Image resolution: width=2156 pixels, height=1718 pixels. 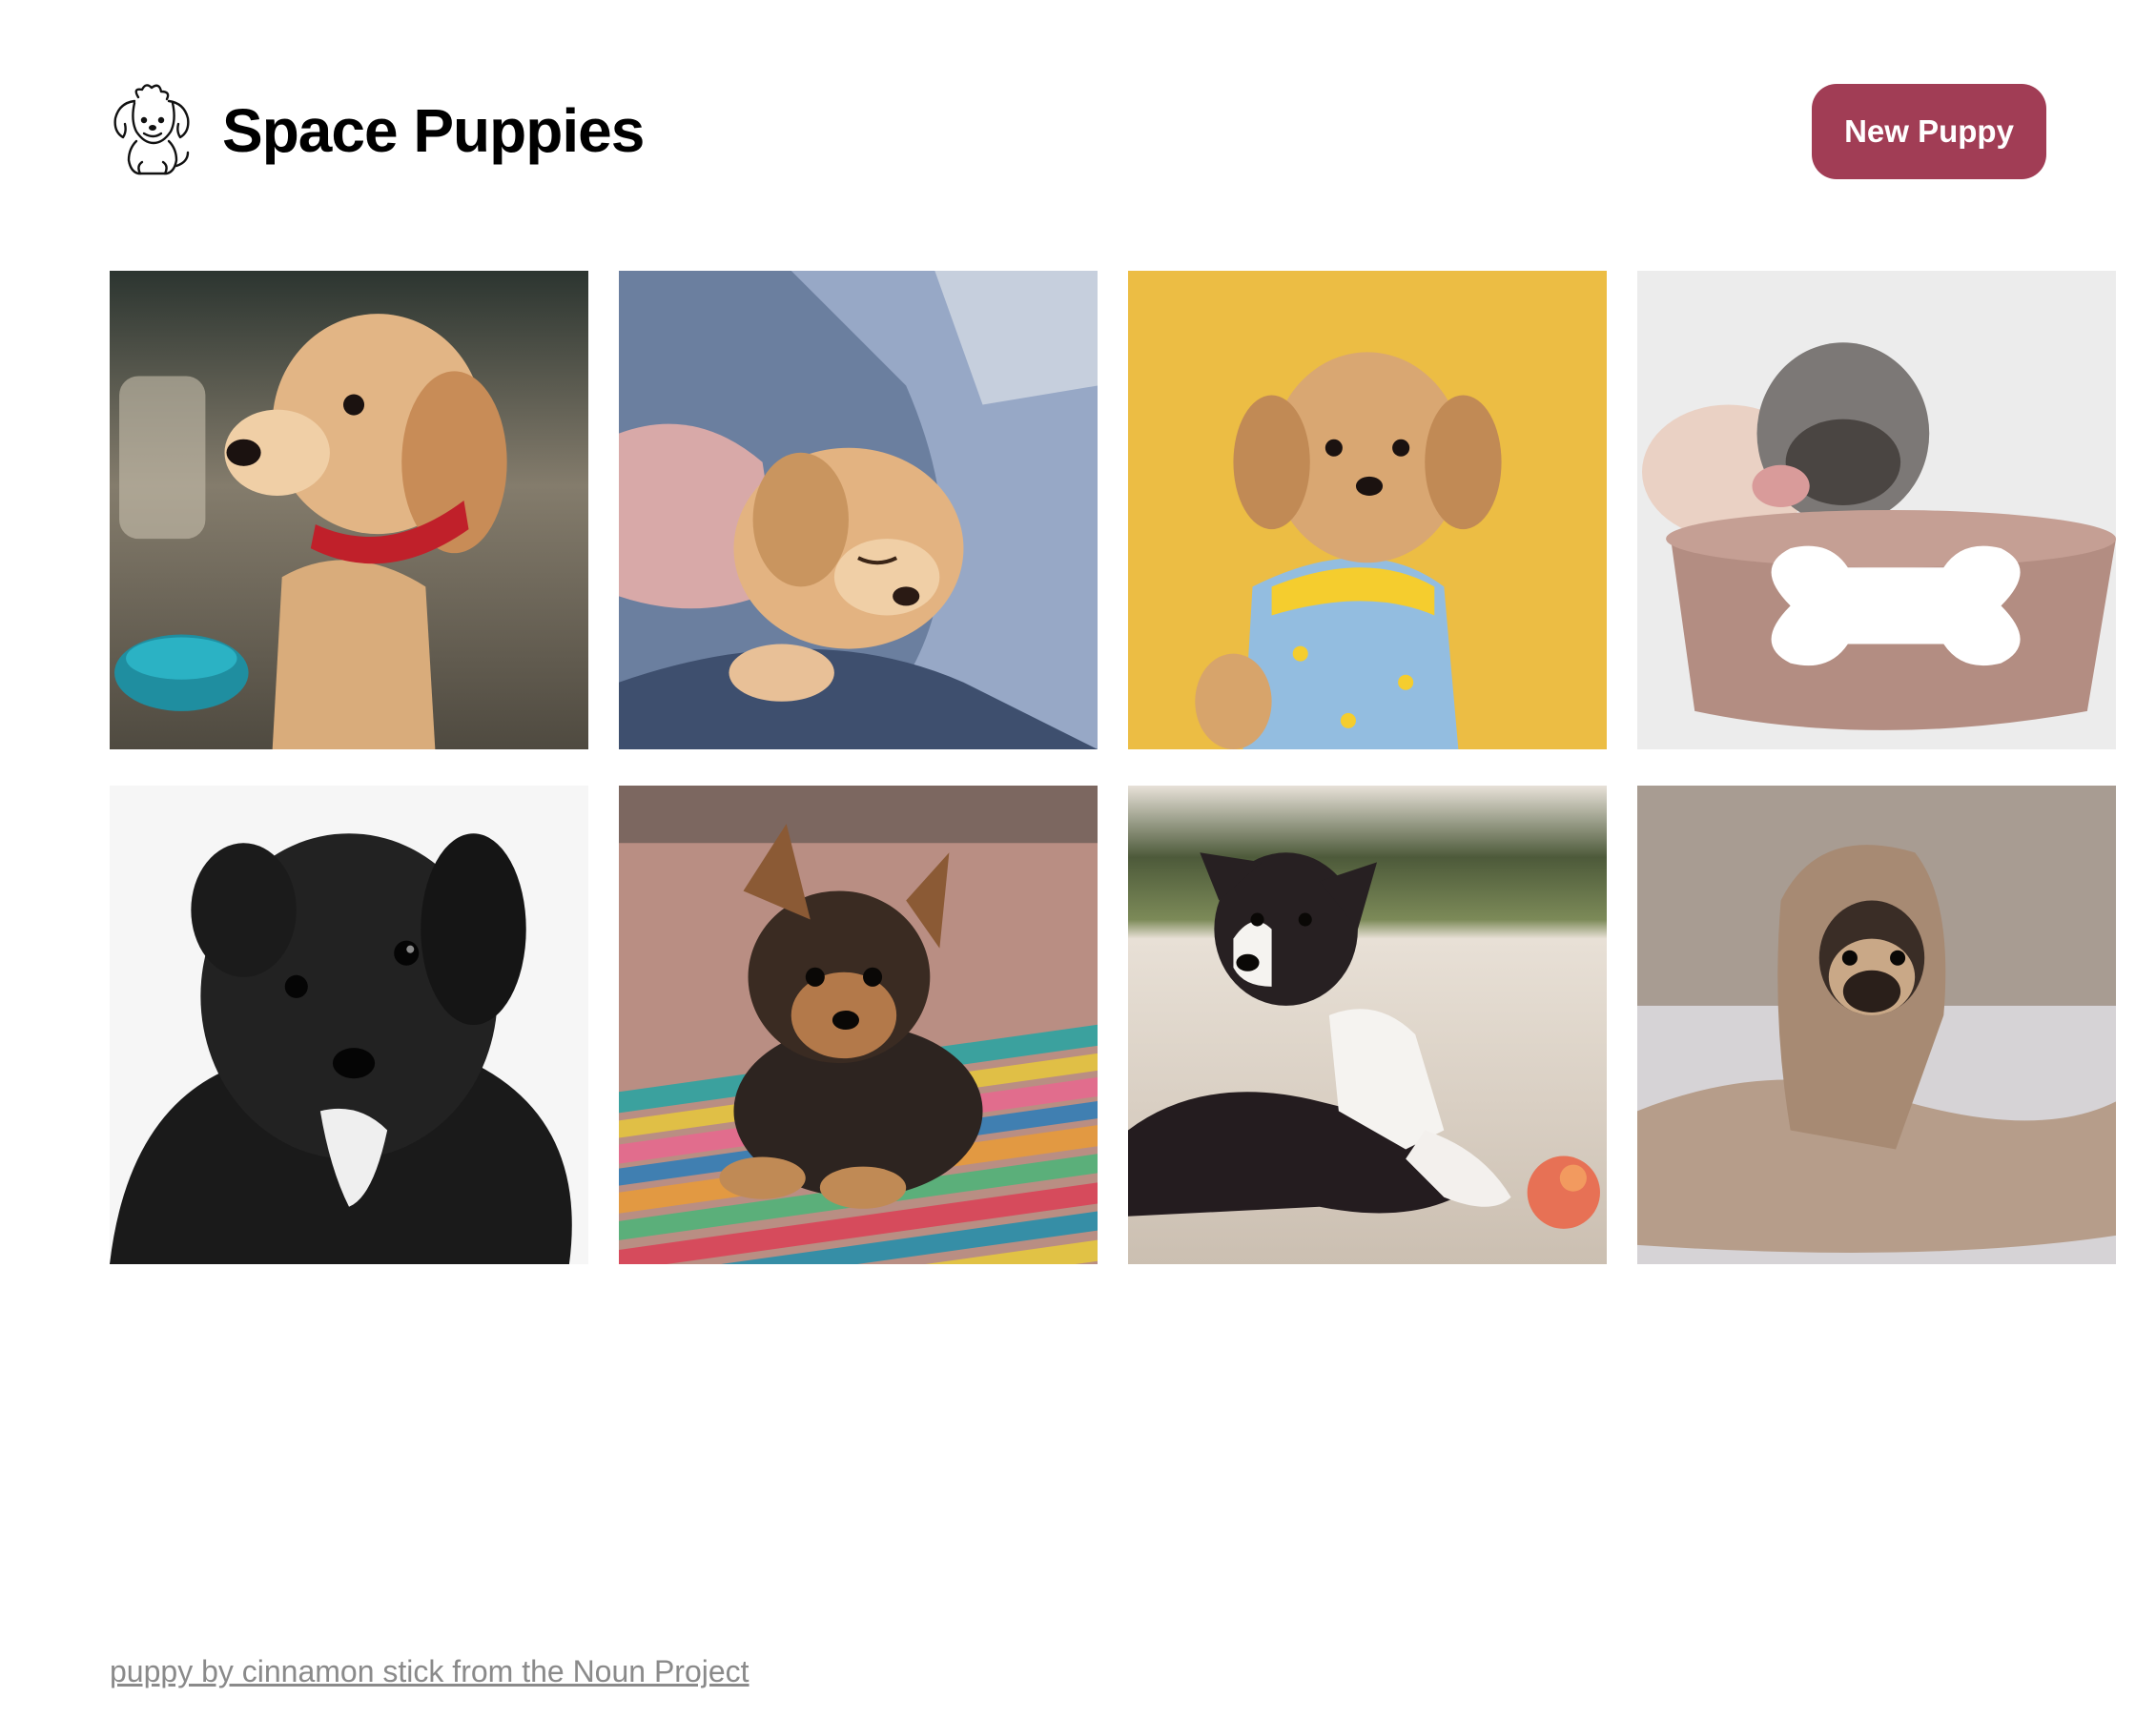 I want to click on new-puppy-button: New Puppy, so click(x=1929, y=131).